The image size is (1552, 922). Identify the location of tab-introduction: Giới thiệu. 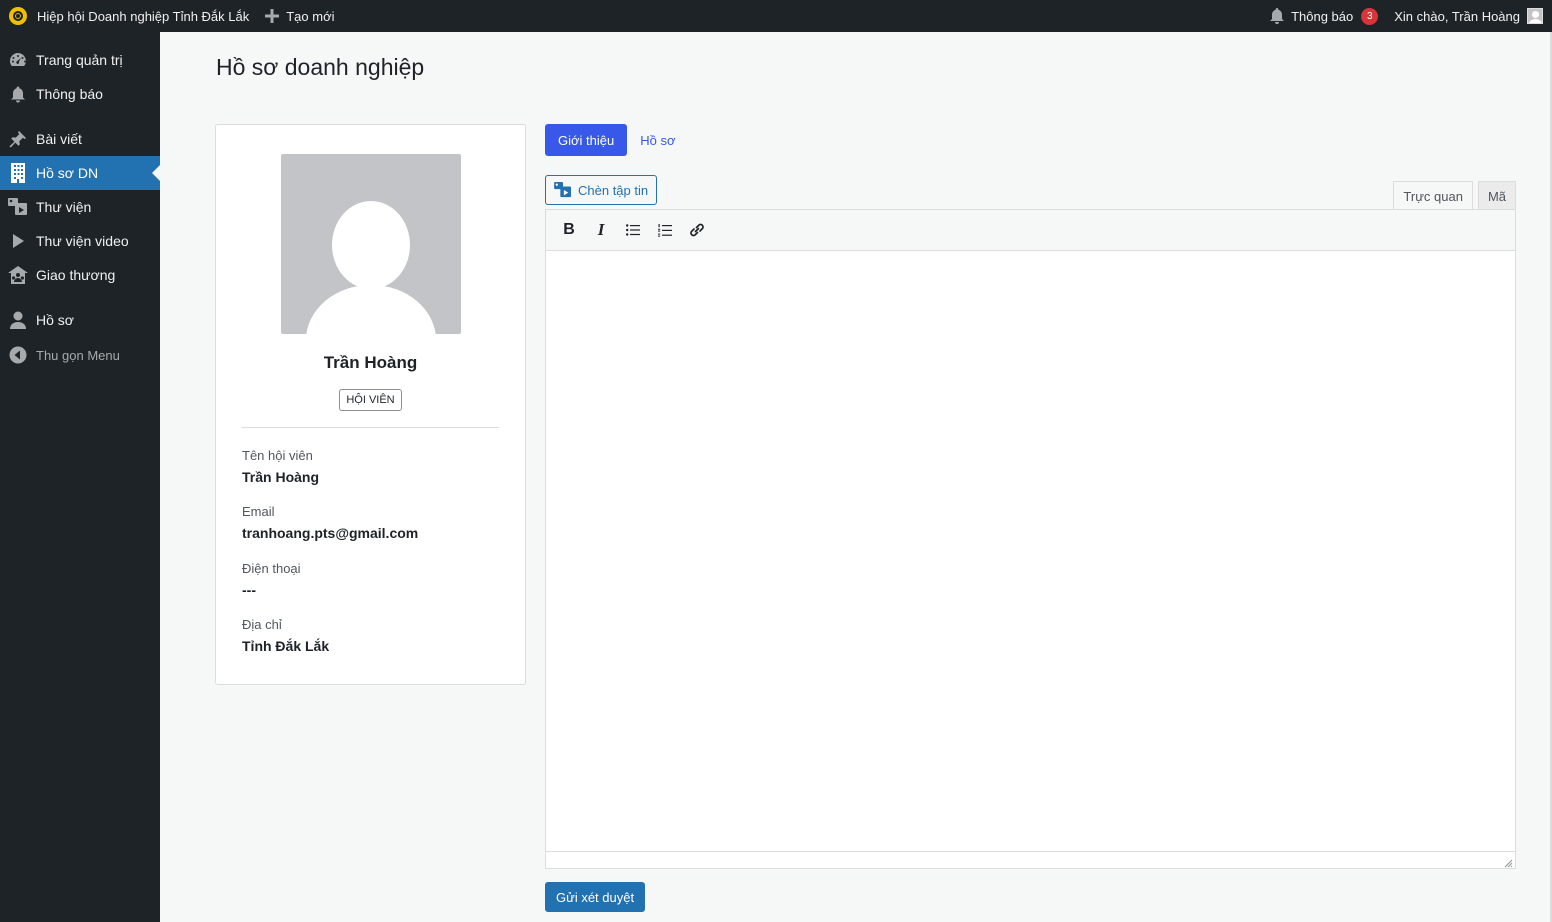
(586, 140).